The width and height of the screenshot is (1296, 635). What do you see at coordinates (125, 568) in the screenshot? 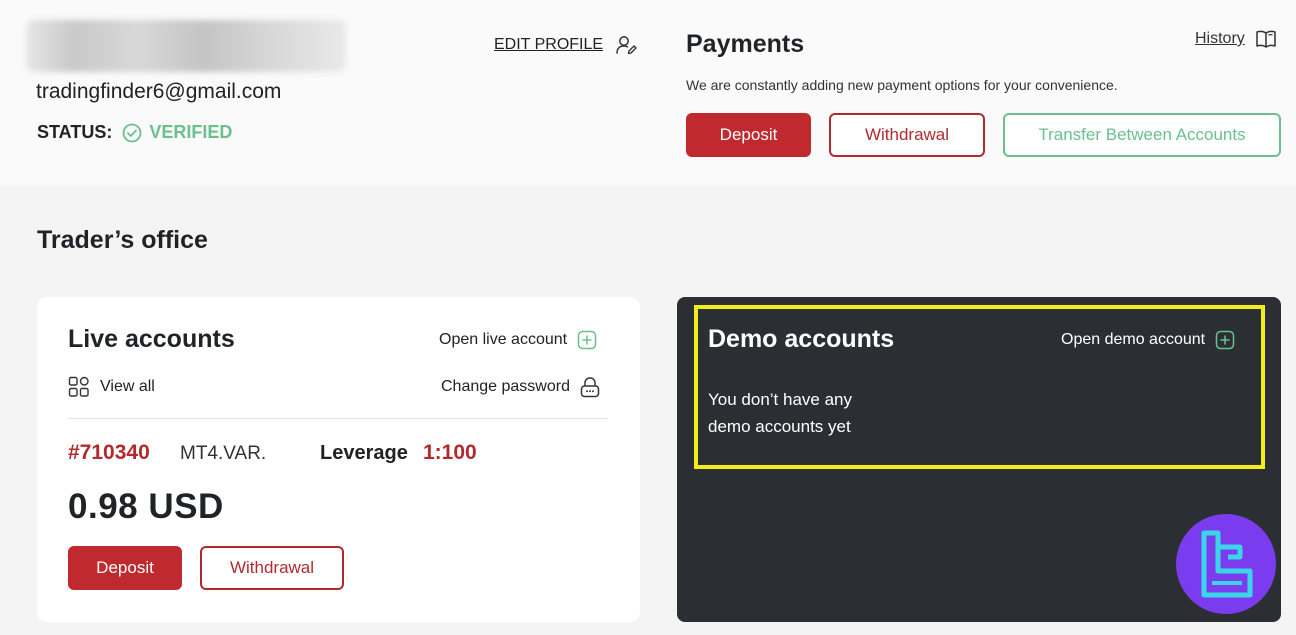
I see `live-deposit-button: Deposit` at bounding box center [125, 568].